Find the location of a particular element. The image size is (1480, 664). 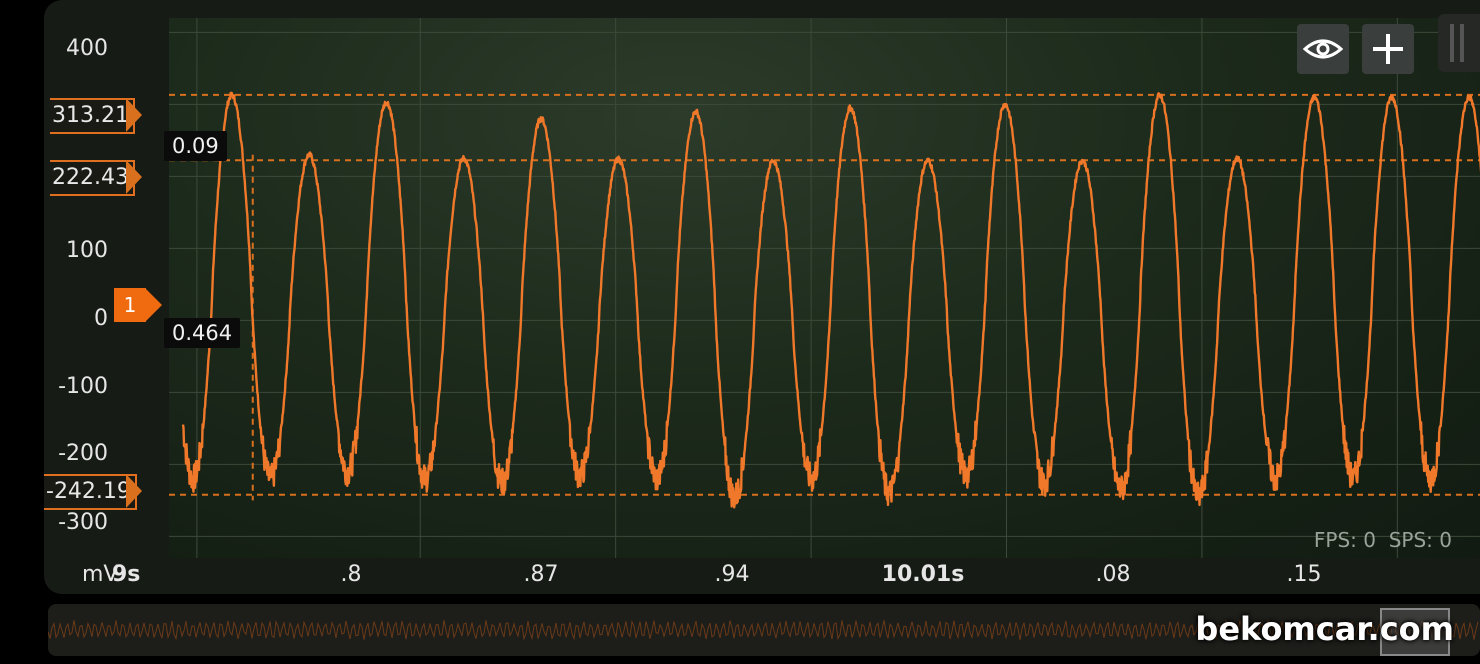

x-tick-94: .94 is located at coordinates (732, 574).